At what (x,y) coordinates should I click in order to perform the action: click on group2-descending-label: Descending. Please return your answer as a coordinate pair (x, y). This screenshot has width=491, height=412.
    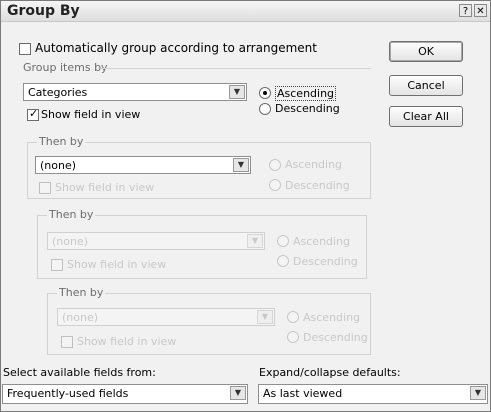
    Looking at the image, I should click on (317, 185).